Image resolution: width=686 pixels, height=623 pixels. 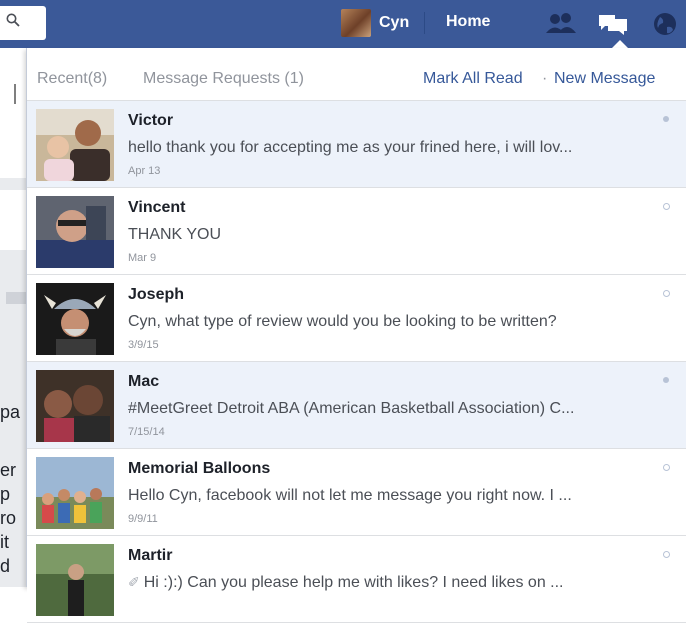 What do you see at coordinates (150, 555) in the screenshot?
I see `thread-name: Martir` at bounding box center [150, 555].